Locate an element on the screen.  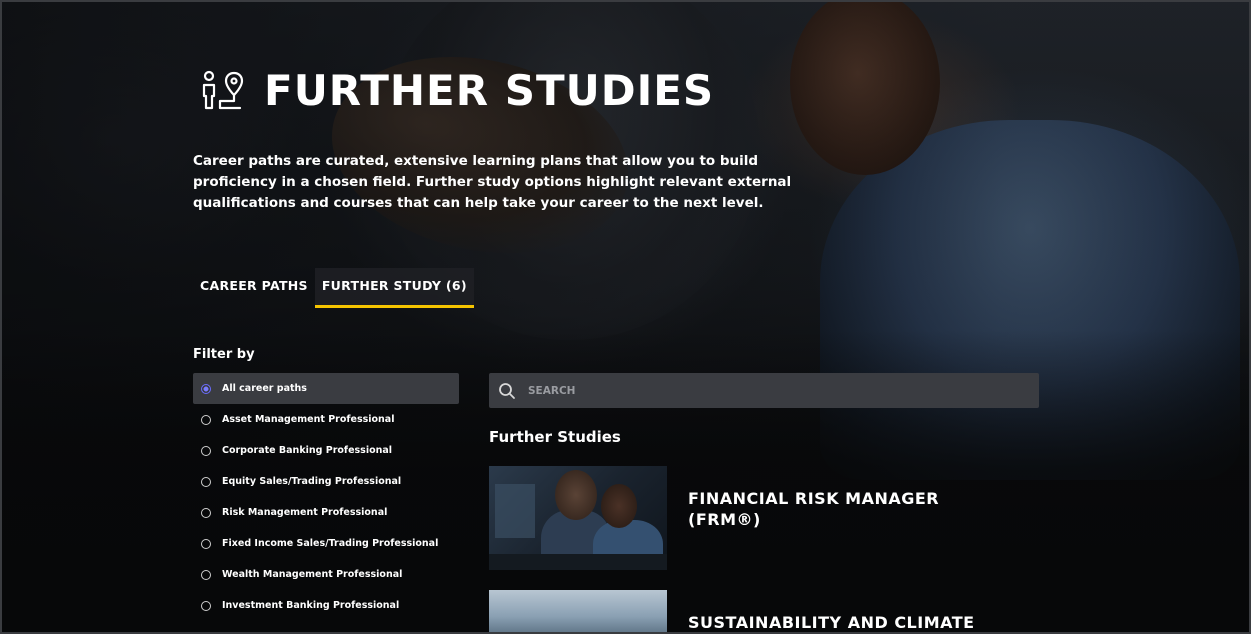
filter-option-wealth-management: Wealth Management Professional is located at coordinates (326, 574).